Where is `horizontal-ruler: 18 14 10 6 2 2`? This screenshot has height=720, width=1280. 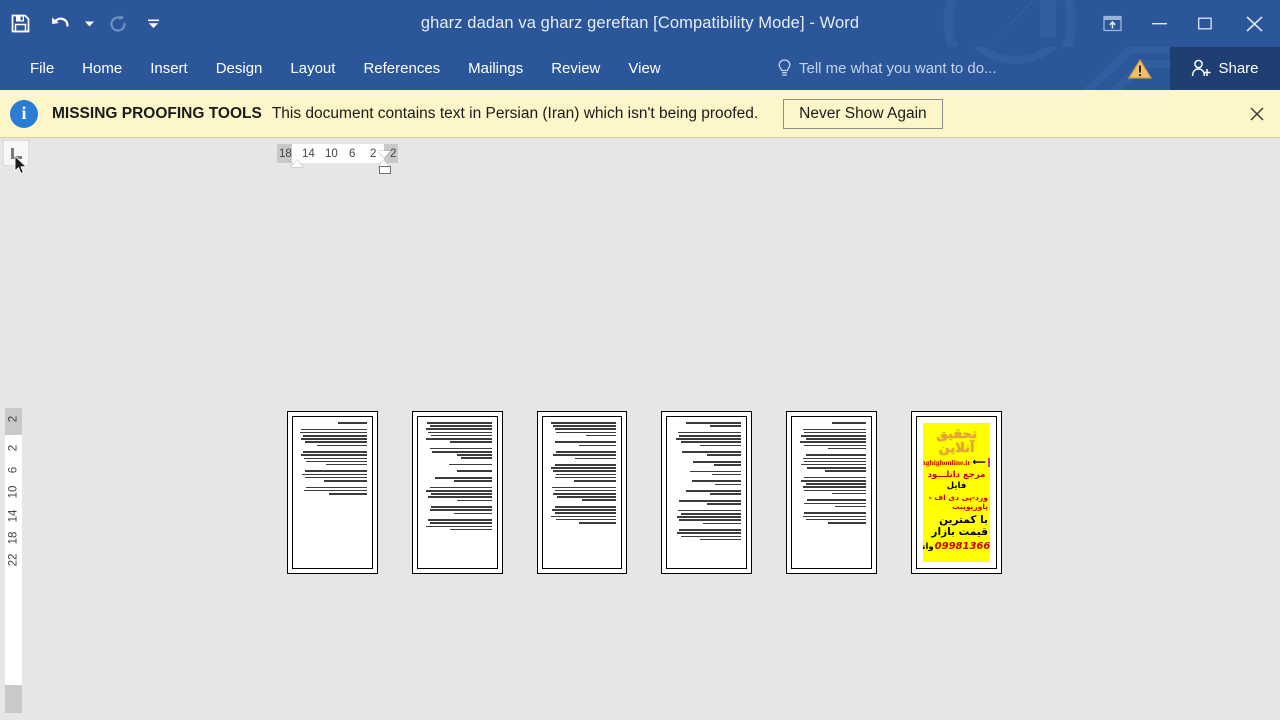
horizontal-ruler: 18 14 10 6 2 2 is located at coordinates (640, 156).